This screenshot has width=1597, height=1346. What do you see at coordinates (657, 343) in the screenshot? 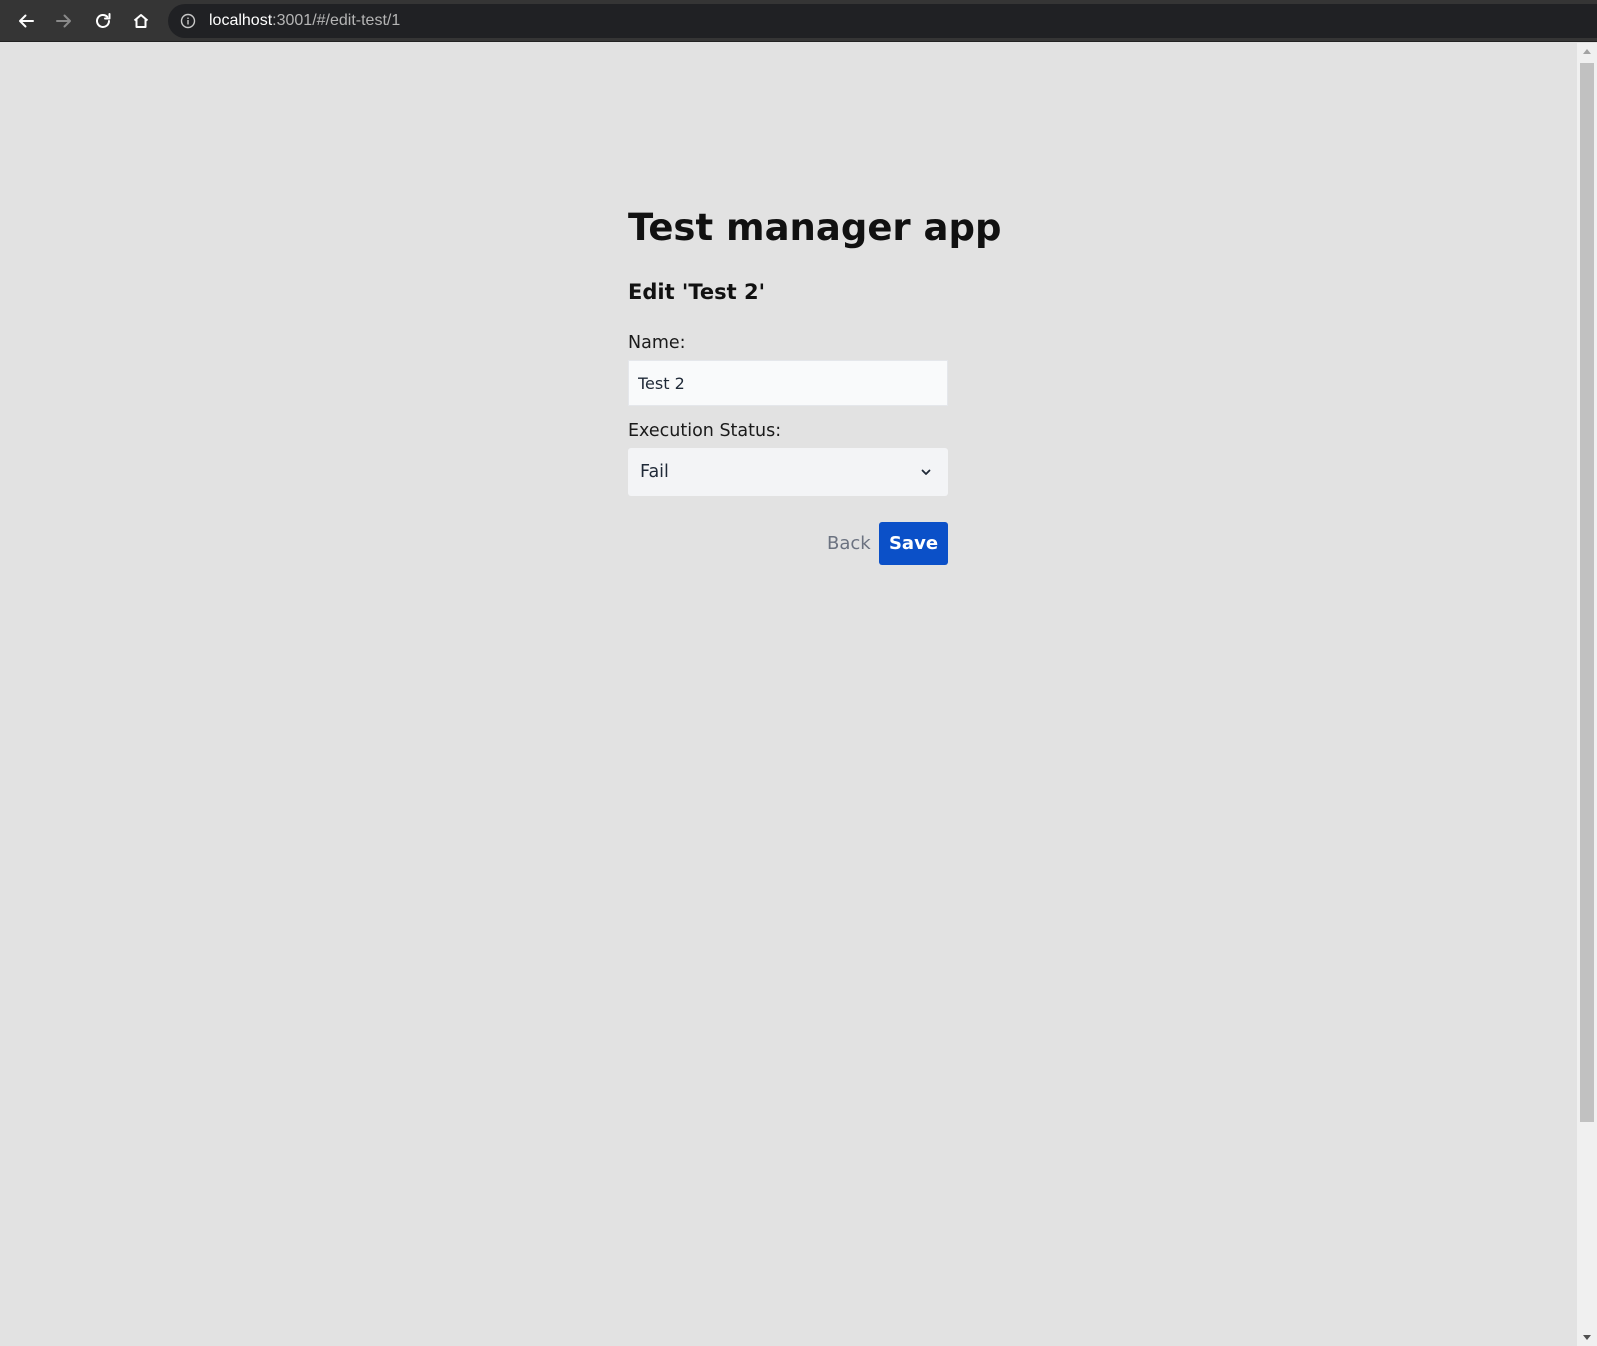
I see `name-label: Name:` at bounding box center [657, 343].